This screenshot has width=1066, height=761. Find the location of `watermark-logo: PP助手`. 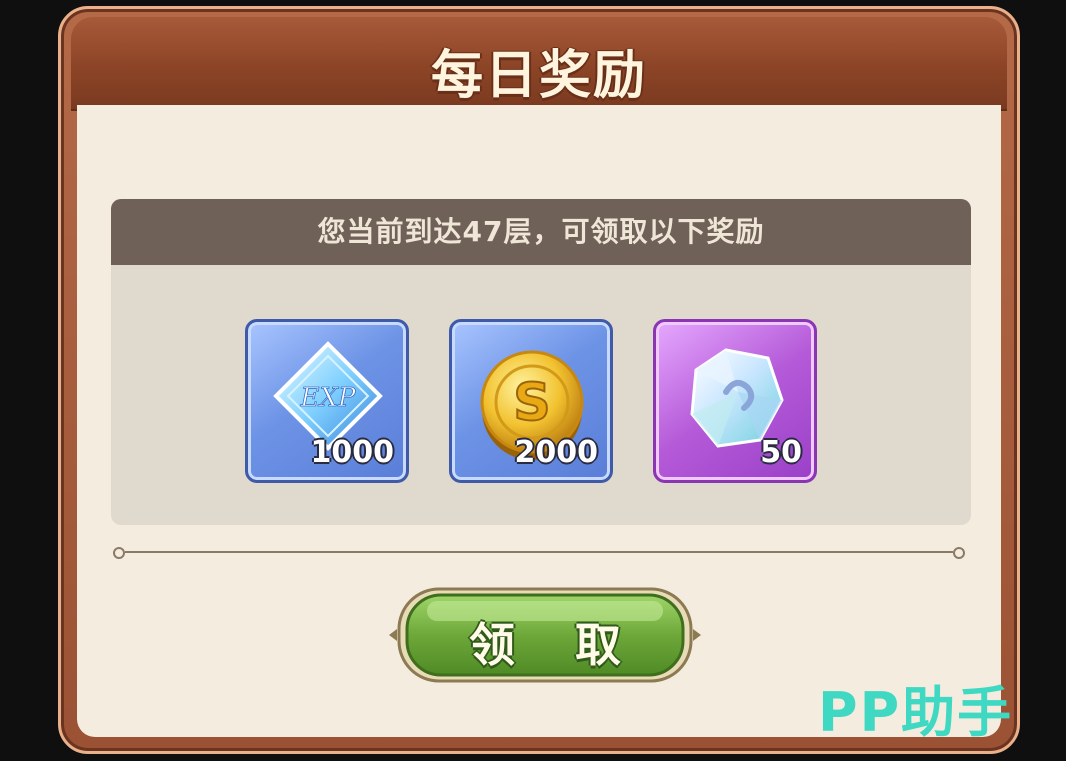

watermark-logo: PP助手 is located at coordinates (916, 712).